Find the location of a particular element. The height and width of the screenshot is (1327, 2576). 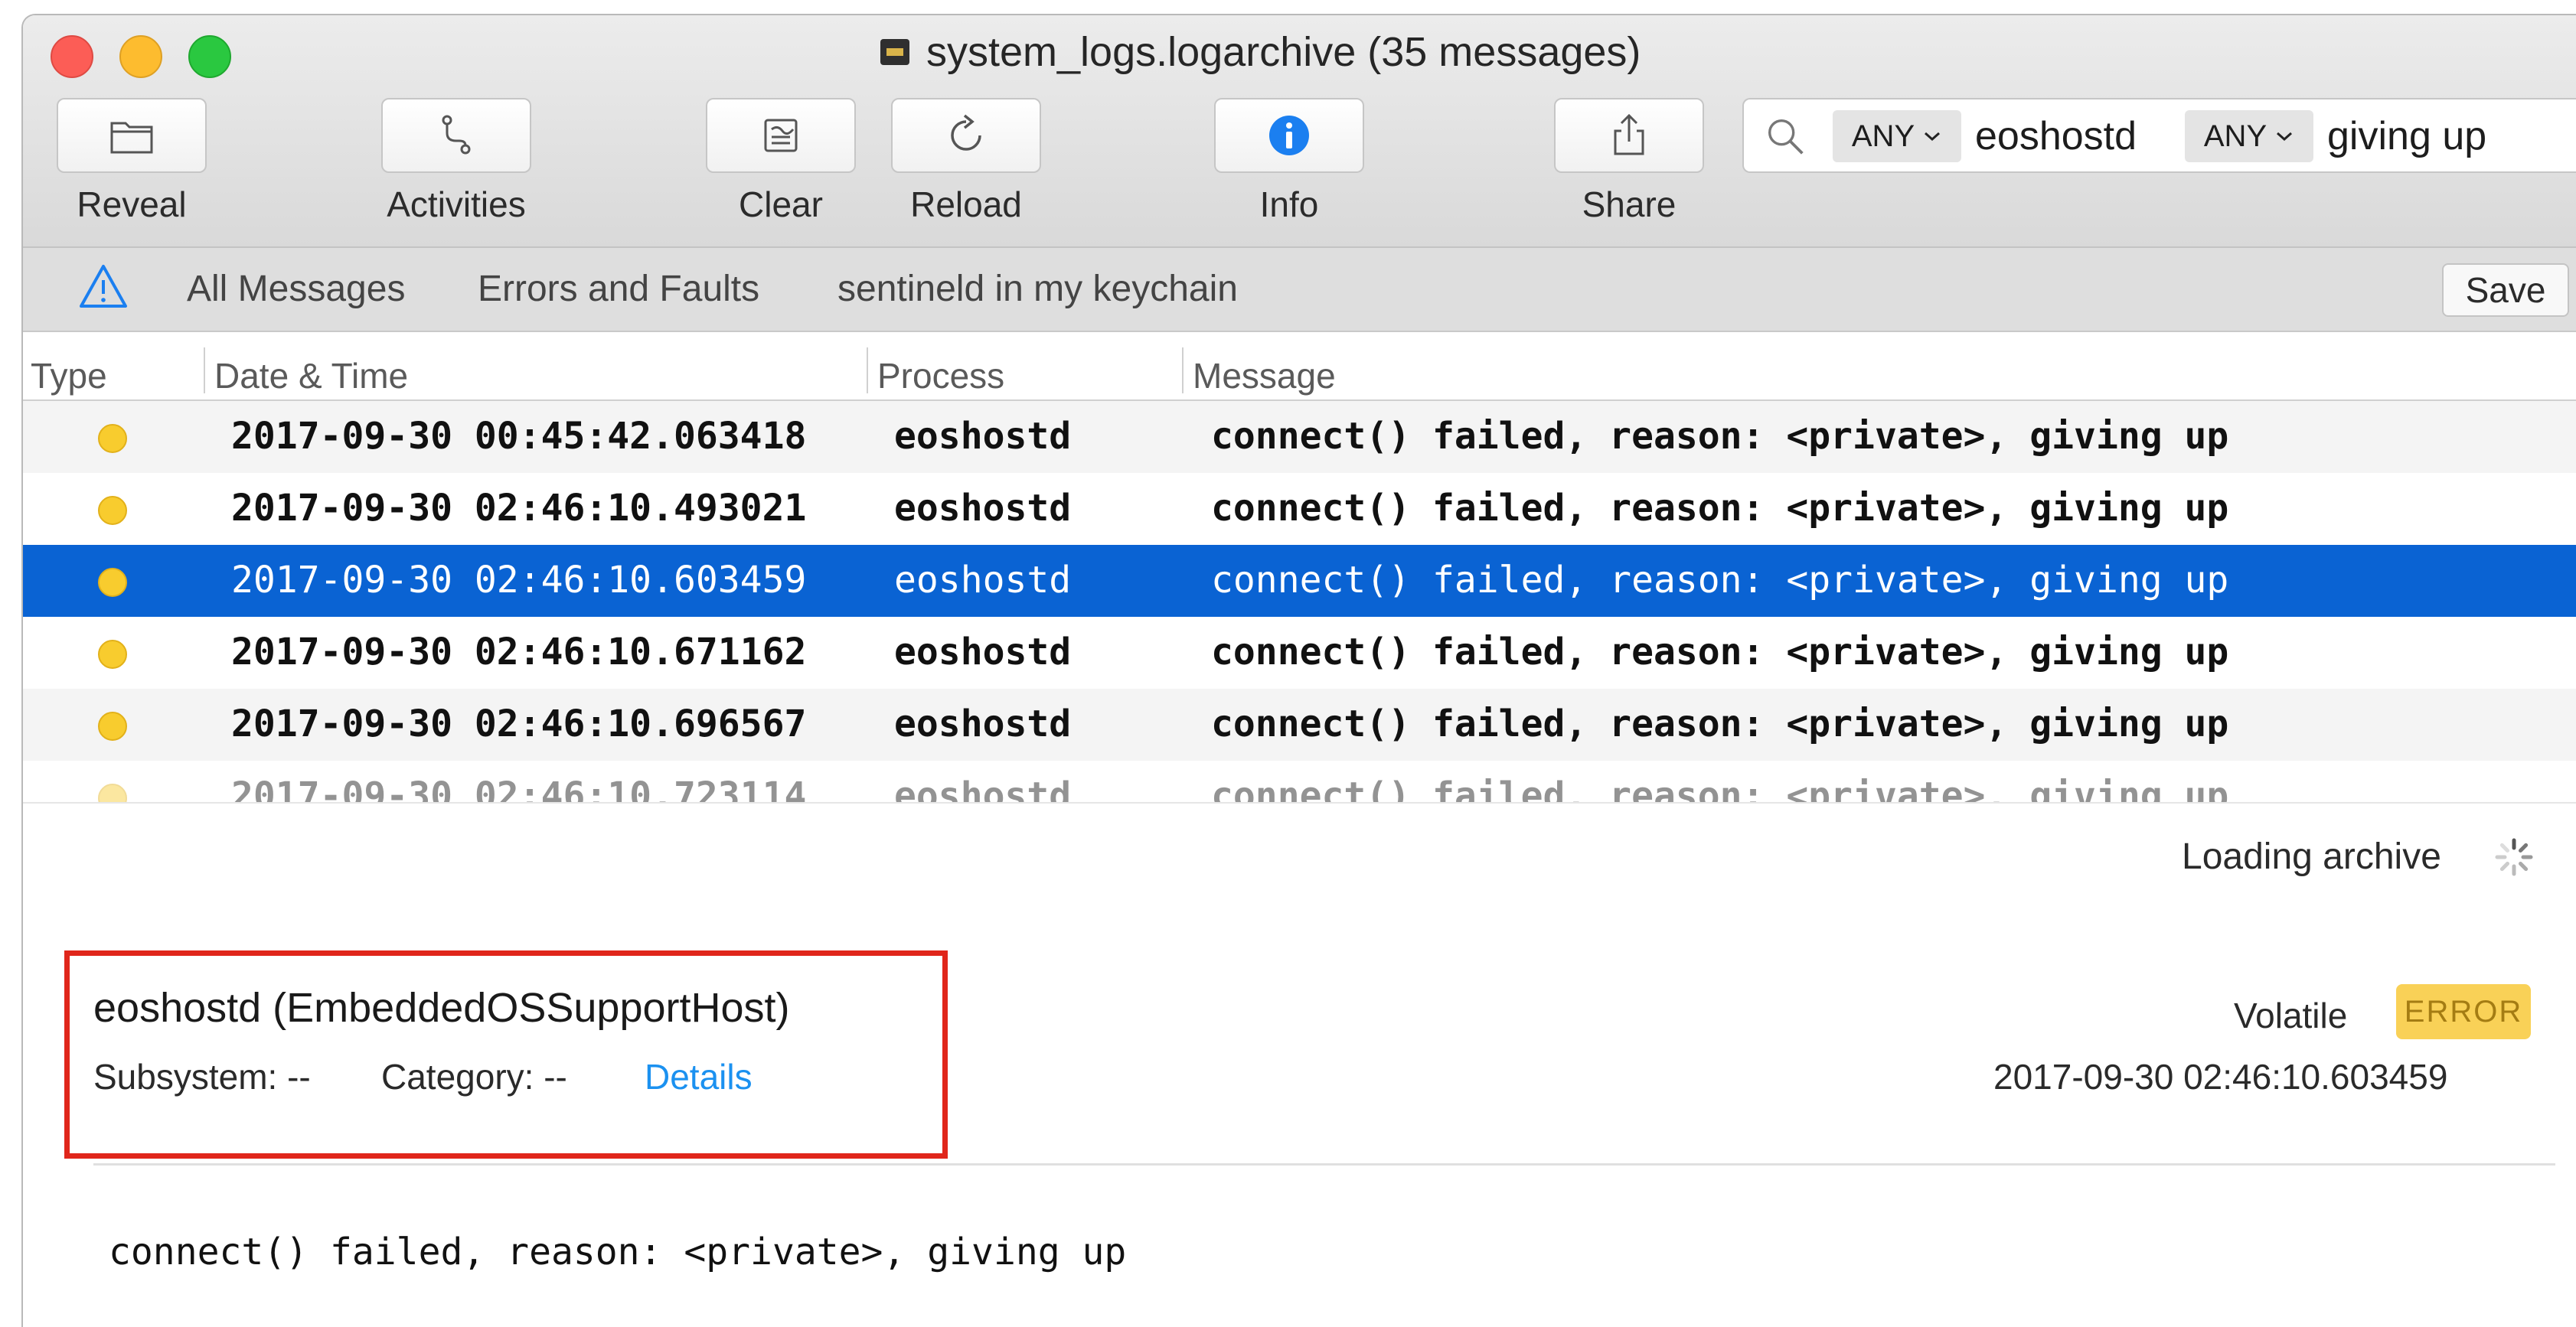

column-header-message: Message is located at coordinates (1264, 375).